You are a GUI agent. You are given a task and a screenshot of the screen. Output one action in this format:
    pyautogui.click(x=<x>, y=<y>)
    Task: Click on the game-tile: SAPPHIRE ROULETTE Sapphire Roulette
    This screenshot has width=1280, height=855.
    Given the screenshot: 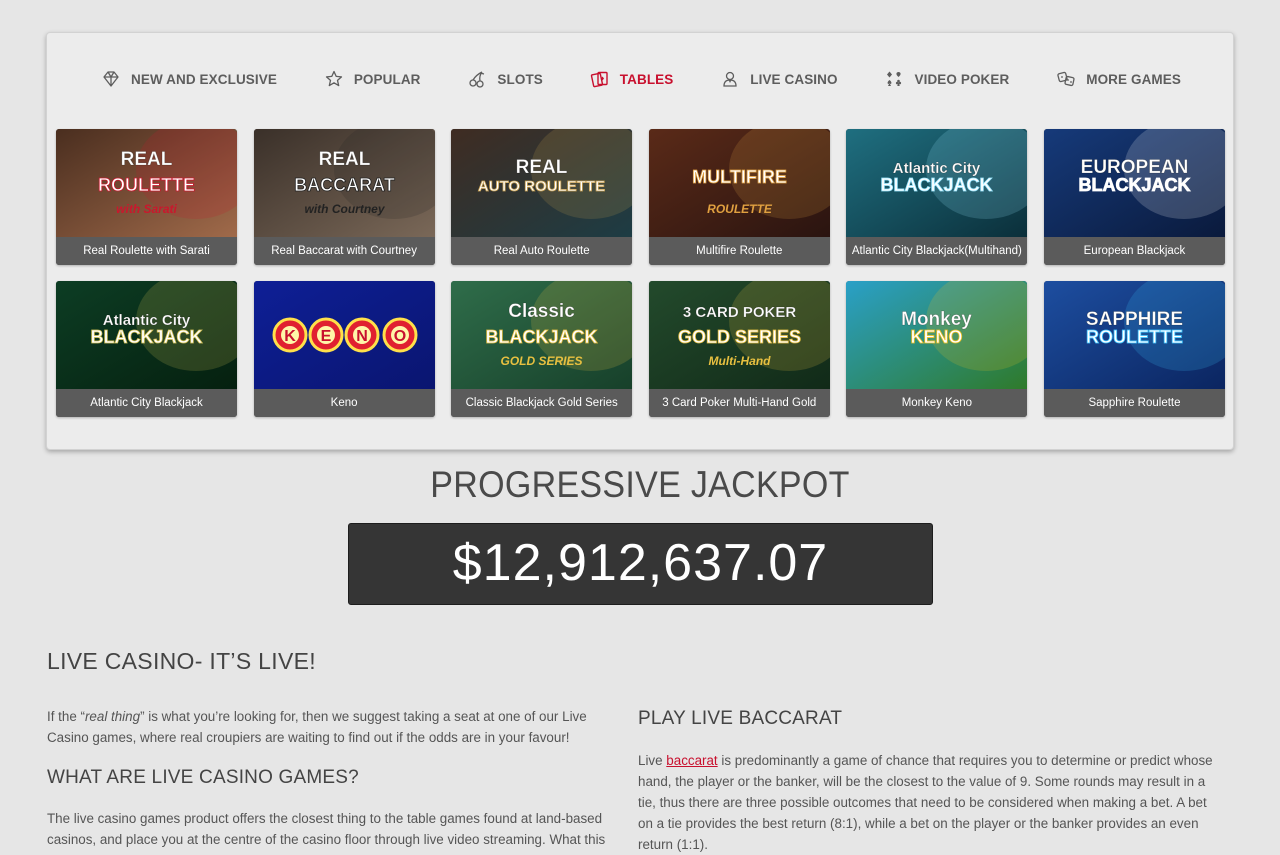 What is the action you would take?
    pyautogui.click(x=1134, y=349)
    